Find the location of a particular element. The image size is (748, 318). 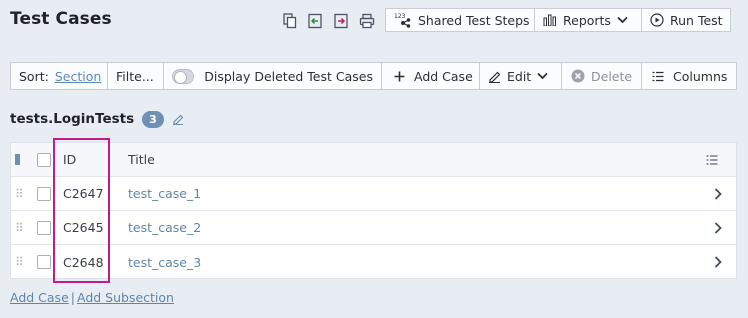

case-id: C2648 is located at coordinates (83, 262).